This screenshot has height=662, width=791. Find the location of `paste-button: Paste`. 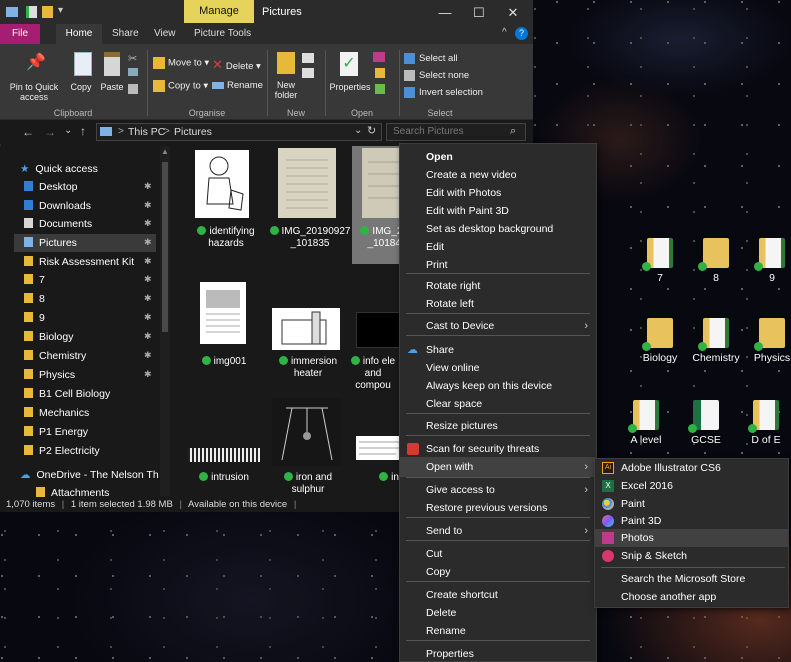

paste-button: Paste is located at coordinates (112, 87).